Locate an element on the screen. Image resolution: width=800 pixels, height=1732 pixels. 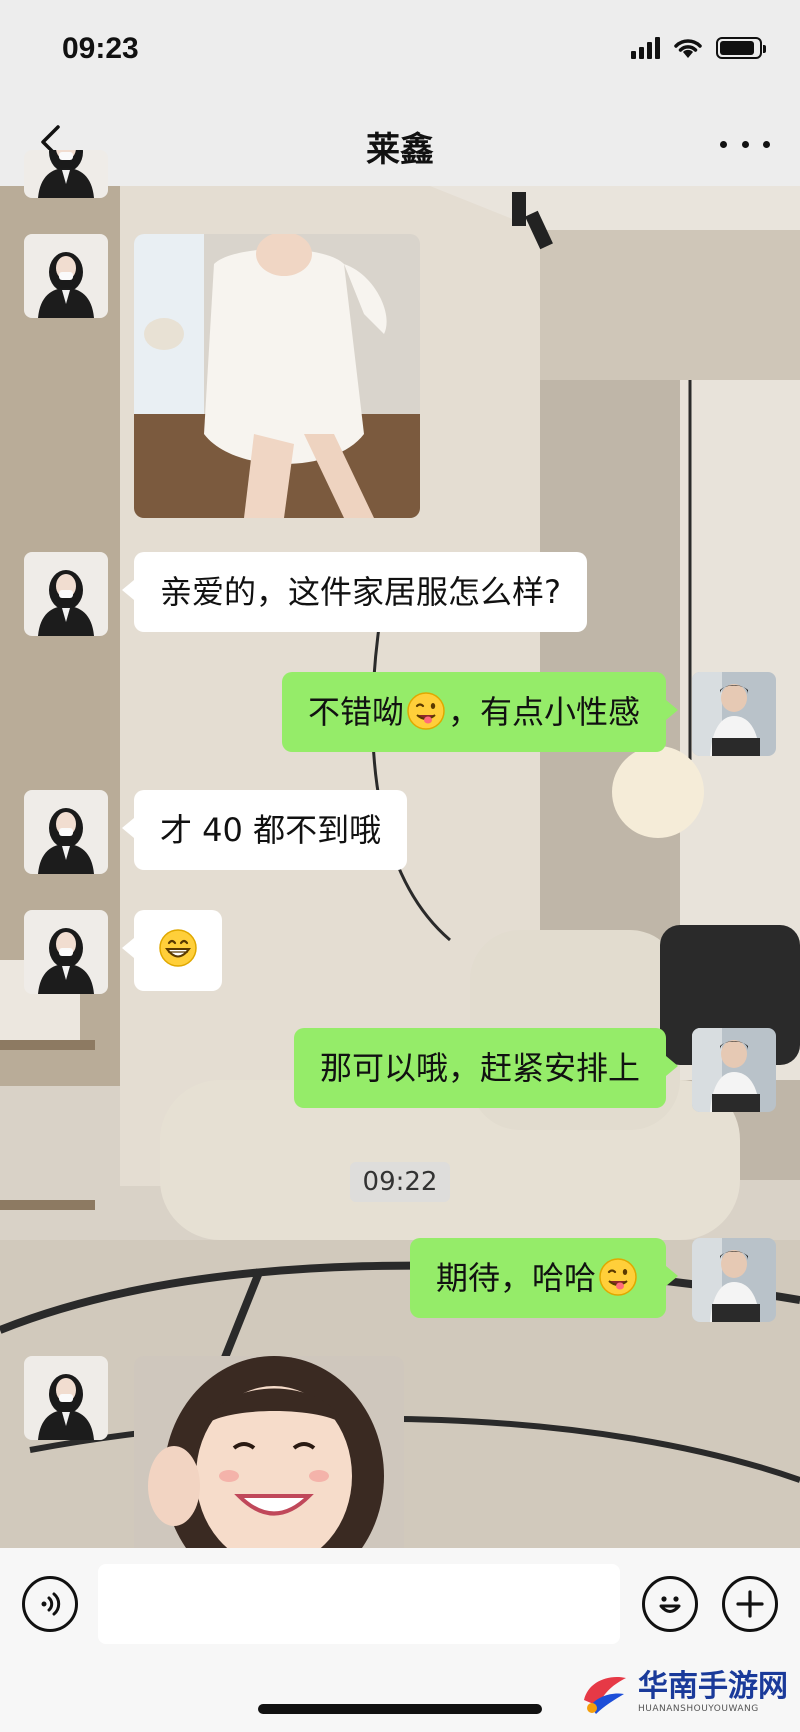
message-timestamp: 09:22 is located at coordinates (400, 1182).